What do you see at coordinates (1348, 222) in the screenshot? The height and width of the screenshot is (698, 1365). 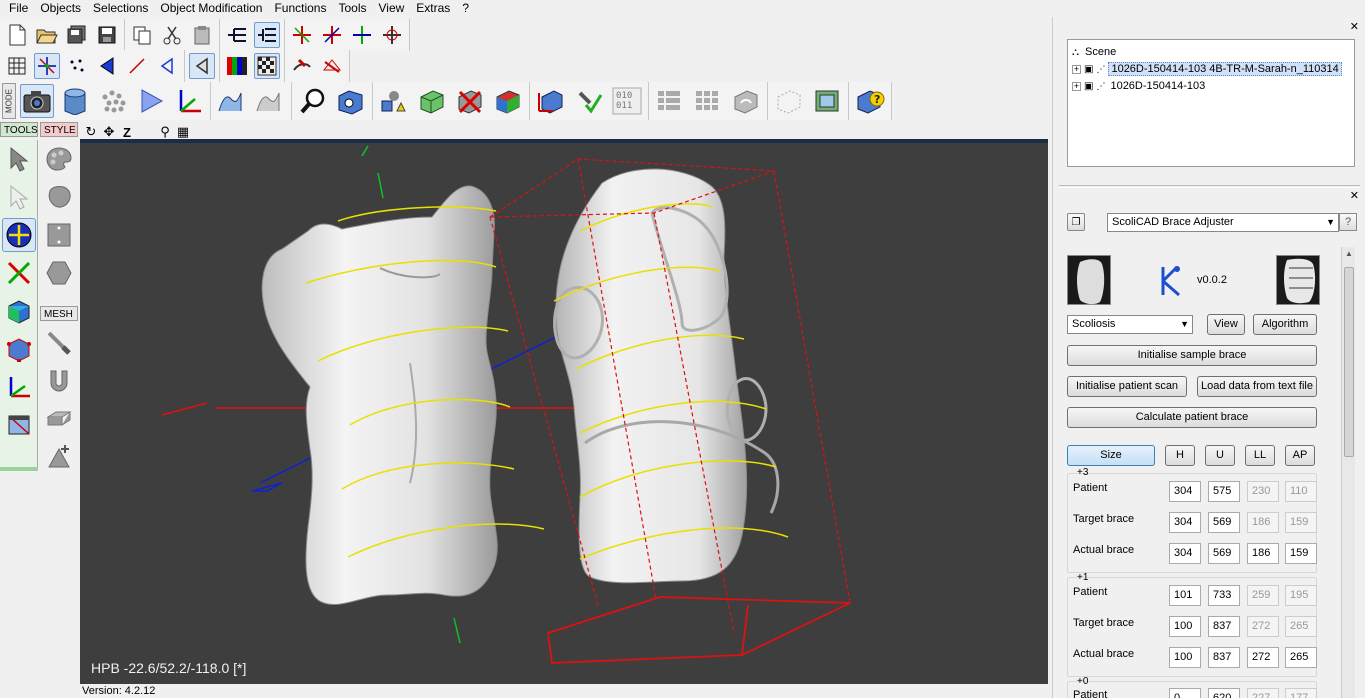 I see `plugin-help-button: ?` at bounding box center [1348, 222].